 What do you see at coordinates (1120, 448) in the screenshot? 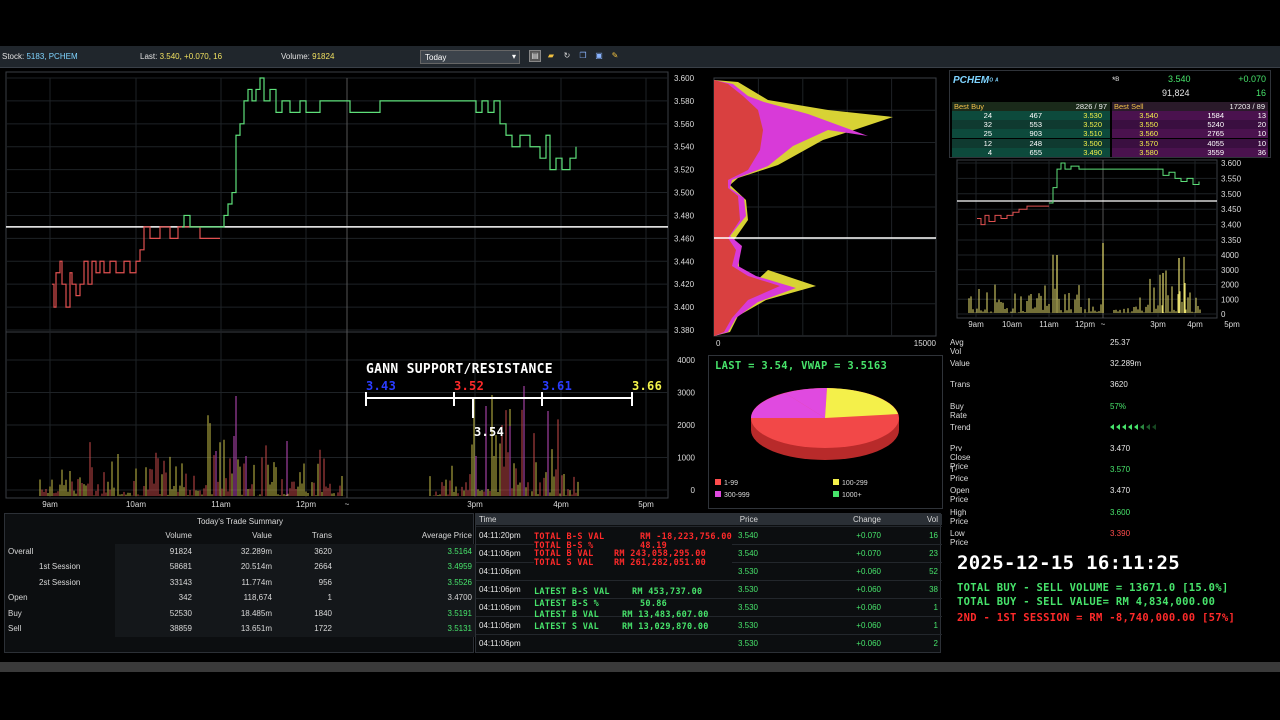
I see `stat-value: 3.470` at bounding box center [1120, 448].